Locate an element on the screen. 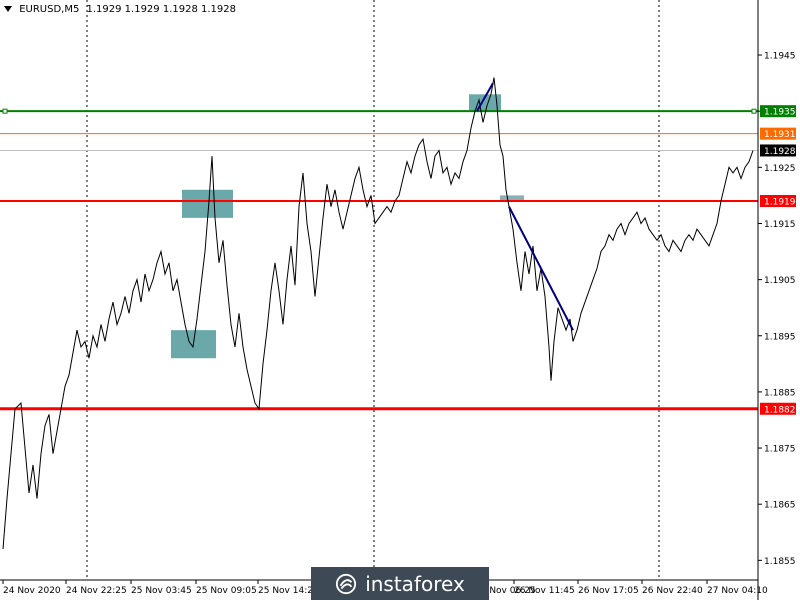 The height and width of the screenshot is (600, 800). x-tick-label: 26 Nov 11:45 is located at coordinates (544, 591).